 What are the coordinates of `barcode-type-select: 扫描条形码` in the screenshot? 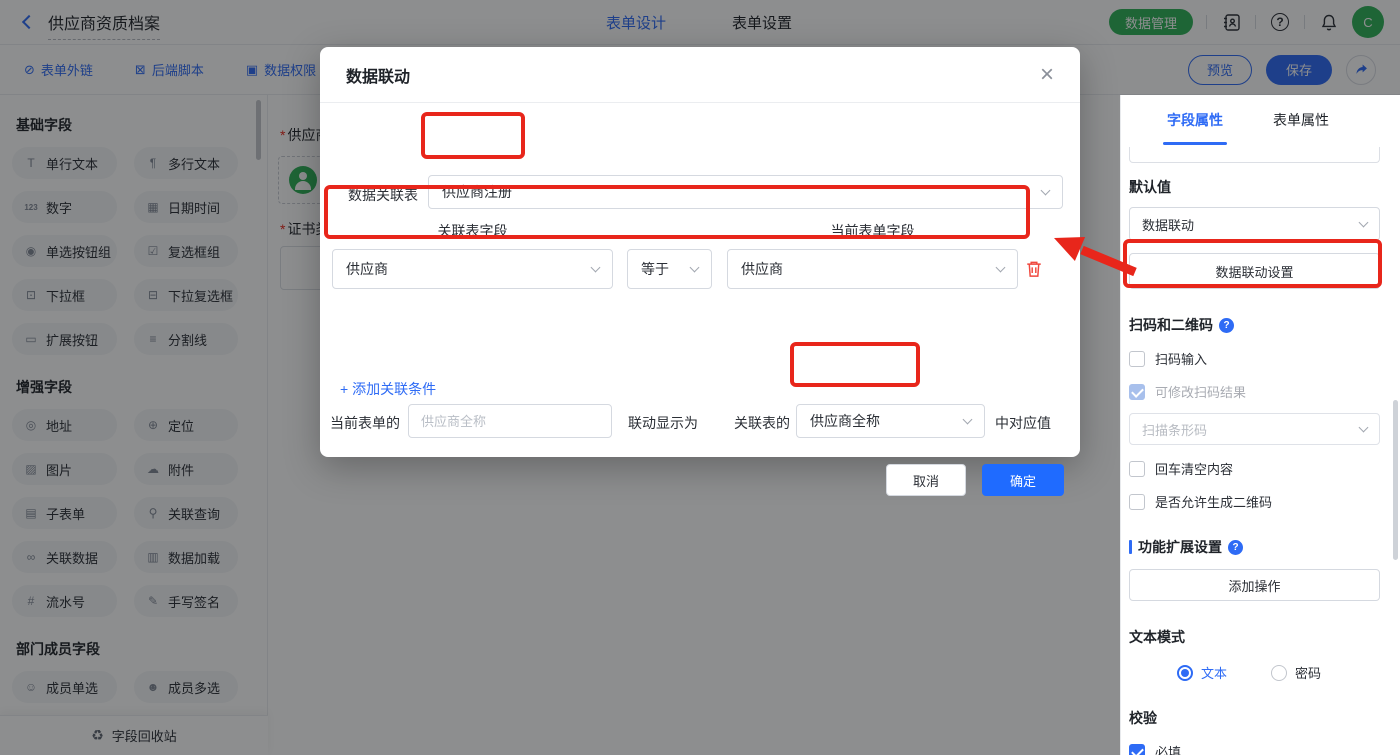 It's located at (1254, 429).